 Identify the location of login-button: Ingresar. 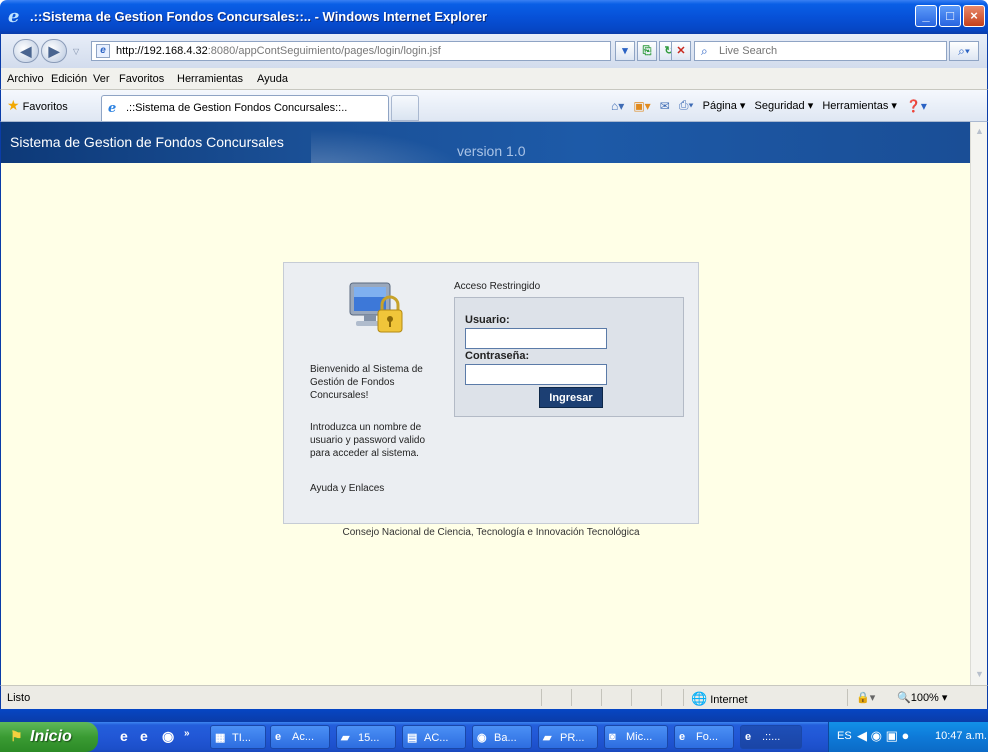
(571, 397).